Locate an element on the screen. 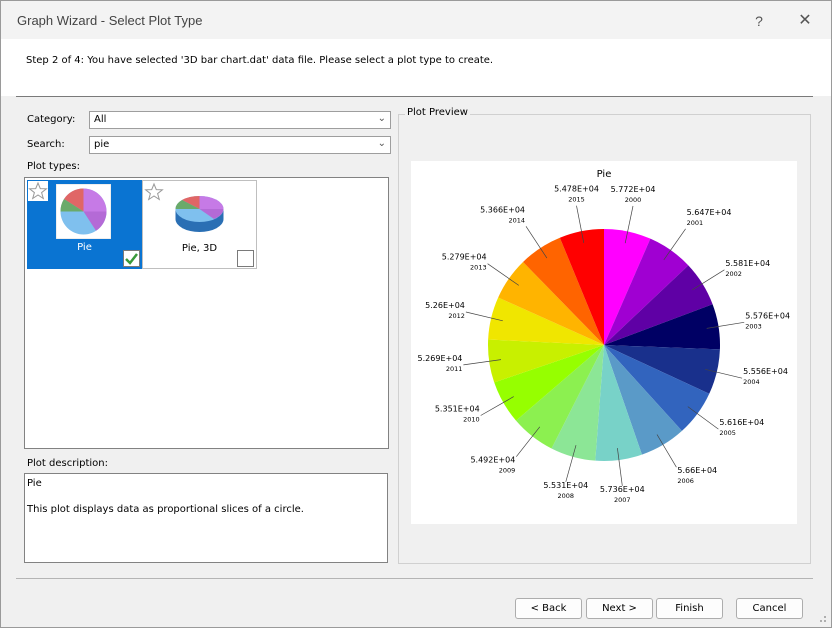 Image resolution: width=832 pixels, height=628 pixels. slice-value-label: 5.556E+04 is located at coordinates (765, 371).